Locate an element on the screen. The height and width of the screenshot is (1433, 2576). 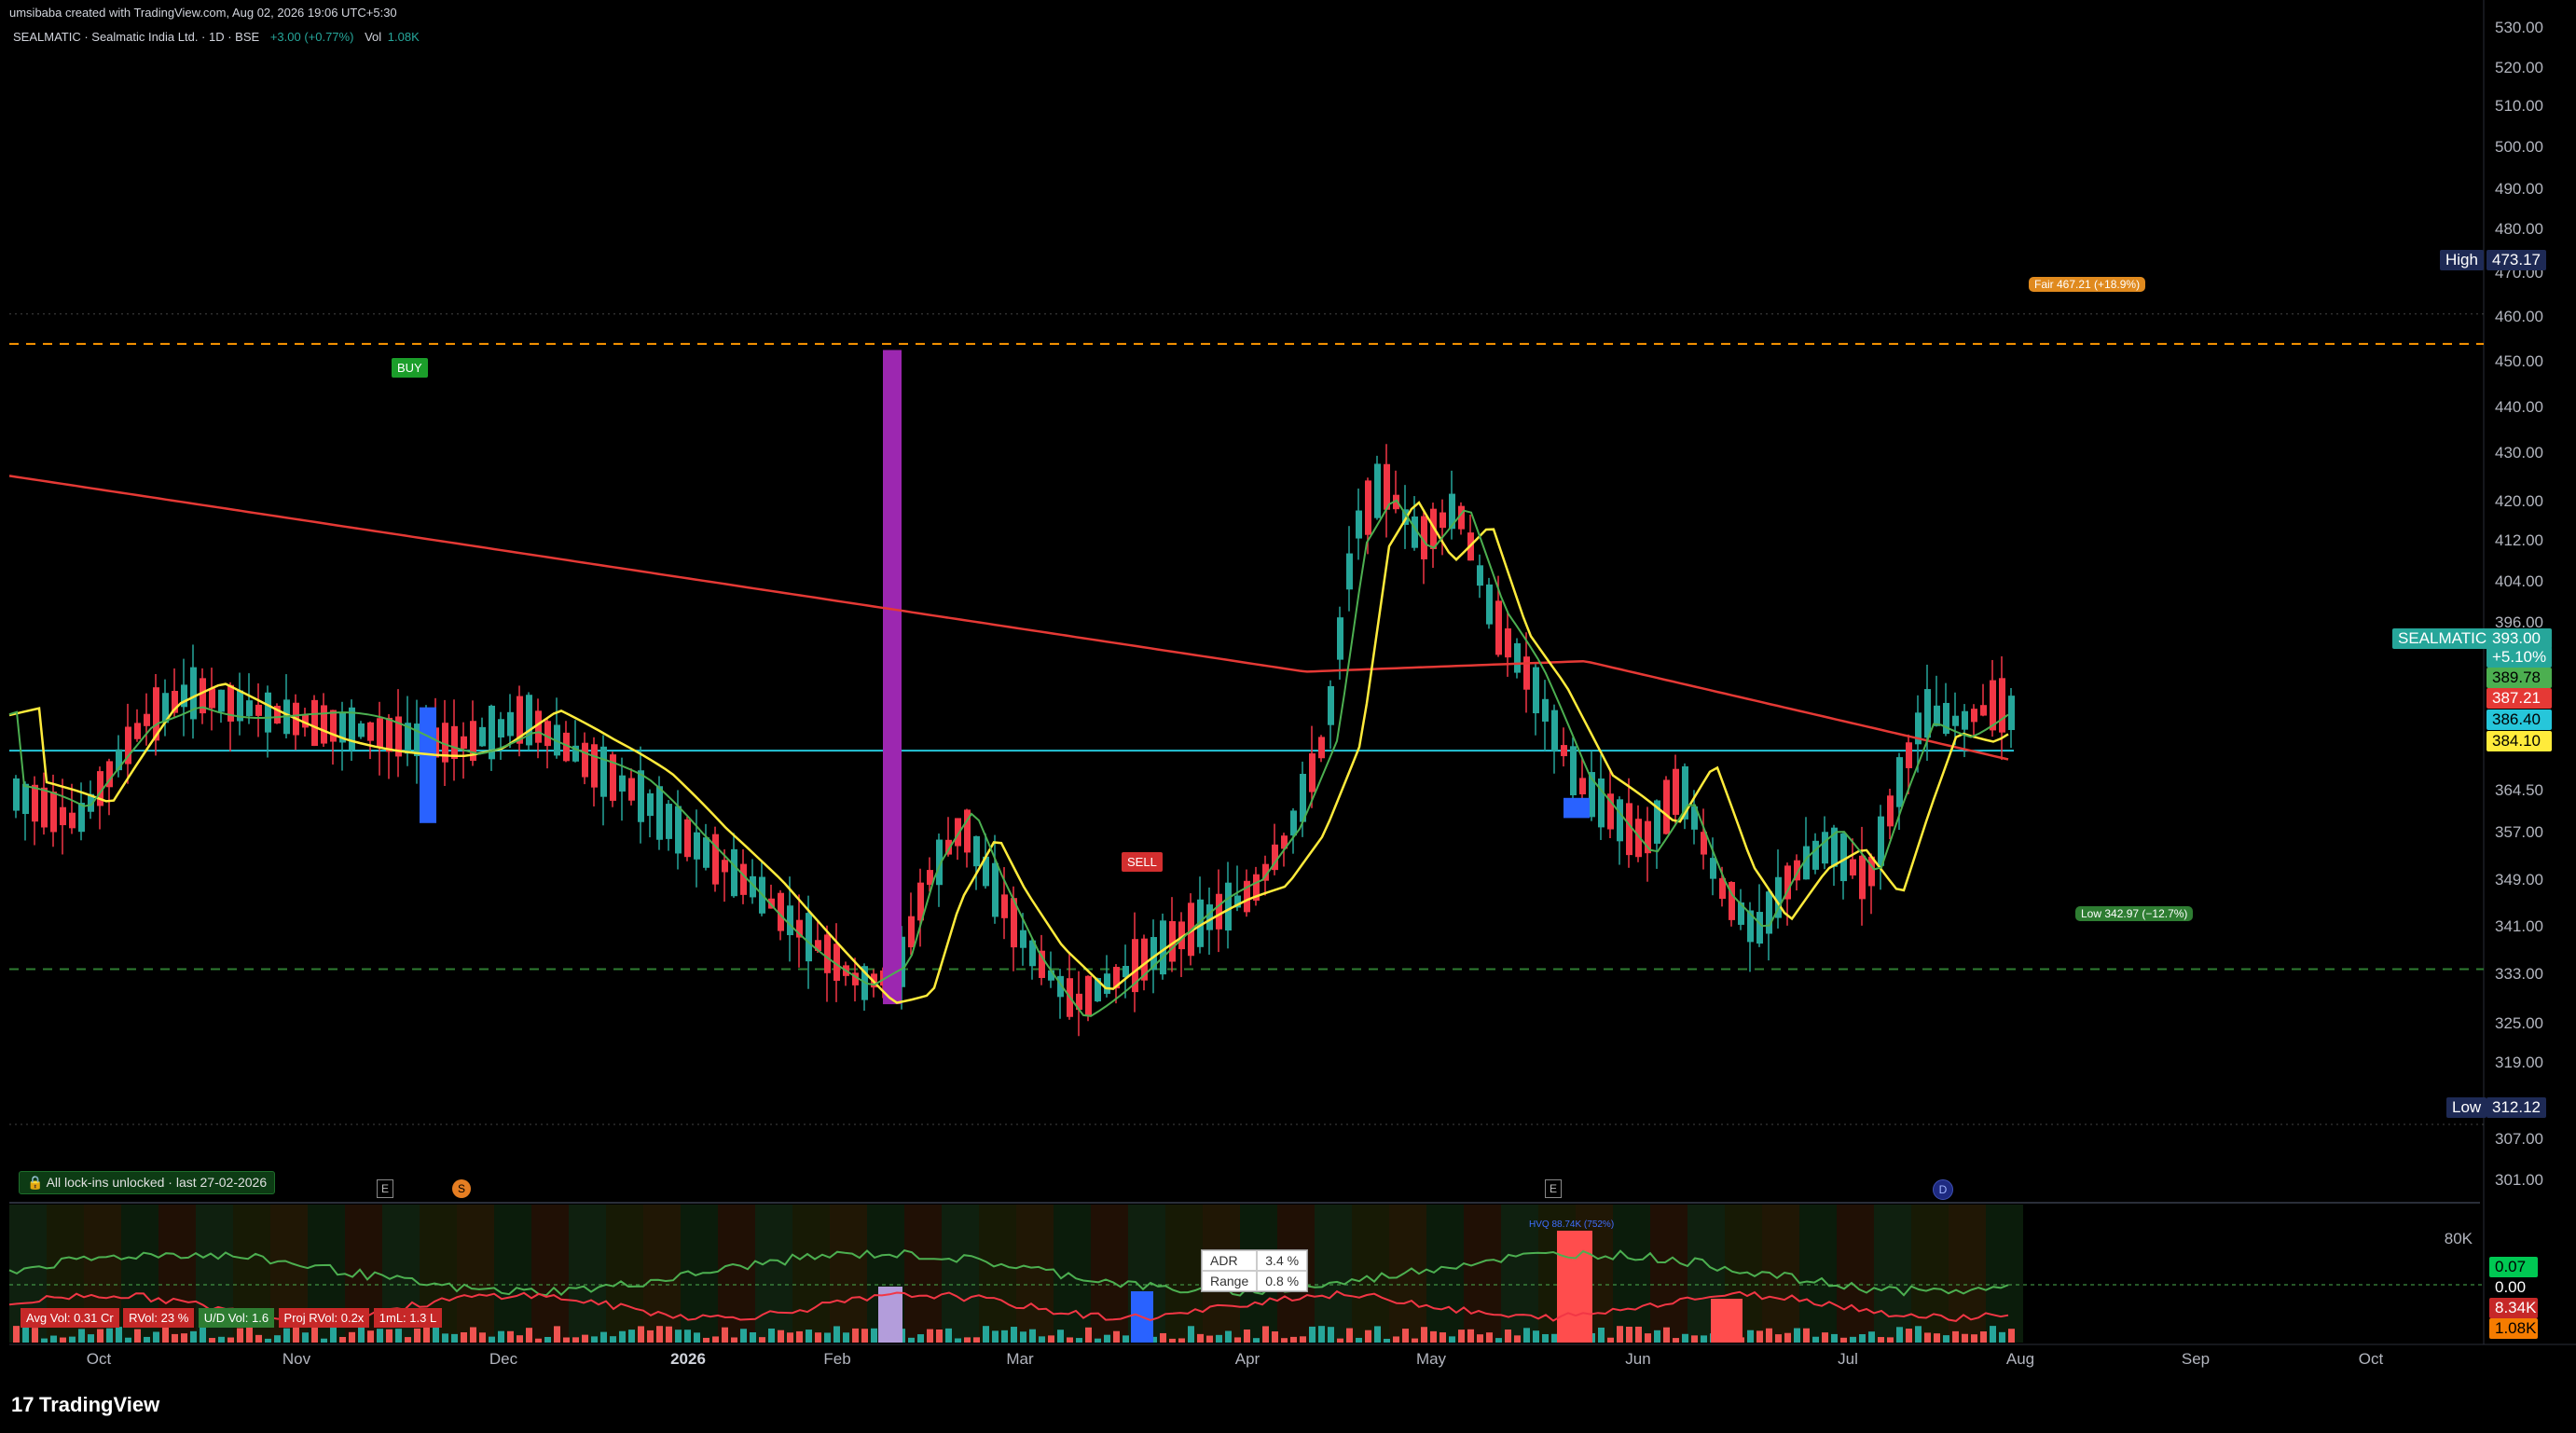
time-label: Feb is located at coordinates (837, 1359).